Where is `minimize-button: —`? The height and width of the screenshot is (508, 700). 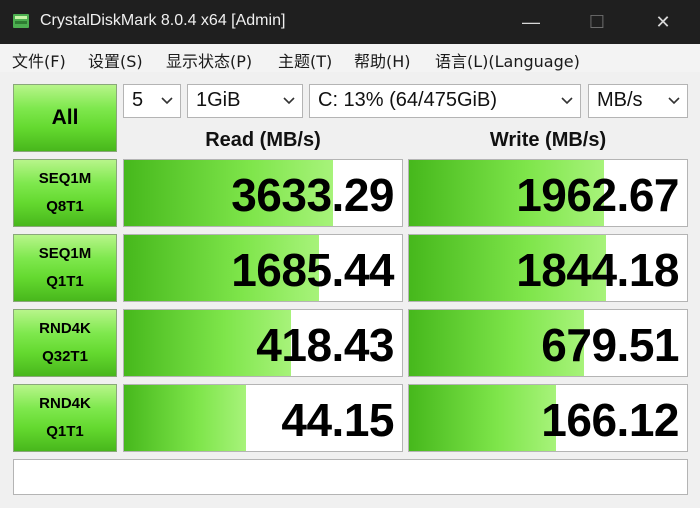 minimize-button: — is located at coordinates (531, 22).